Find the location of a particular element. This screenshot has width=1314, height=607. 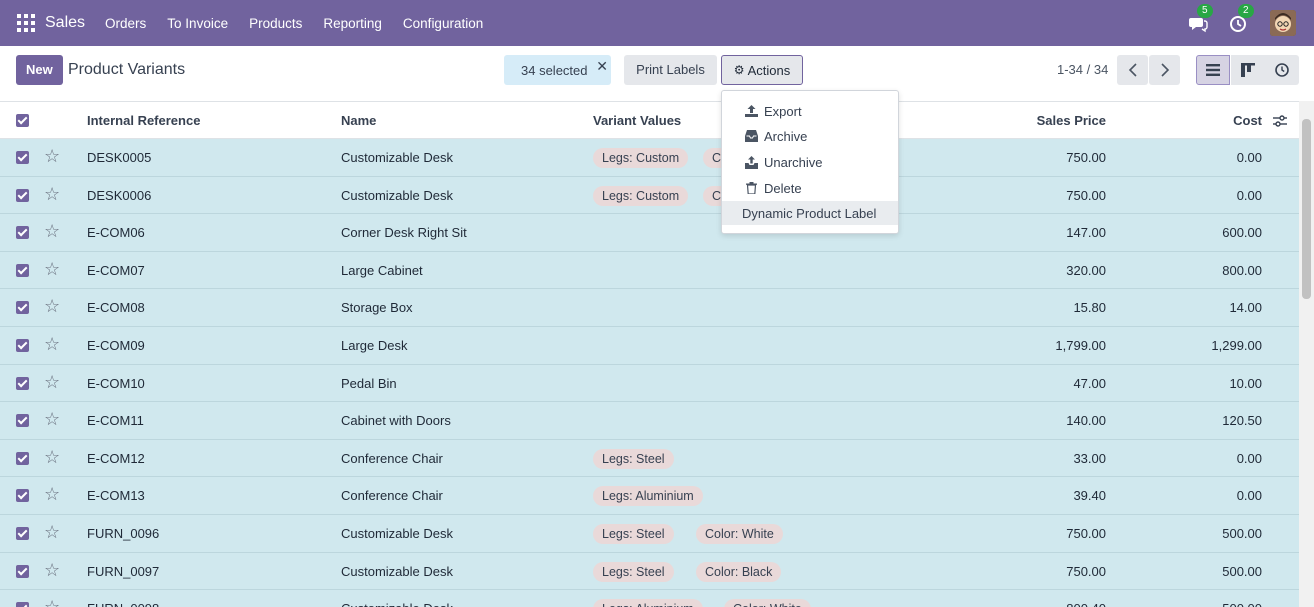

action-archive: Archive is located at coordinates (810, 136).